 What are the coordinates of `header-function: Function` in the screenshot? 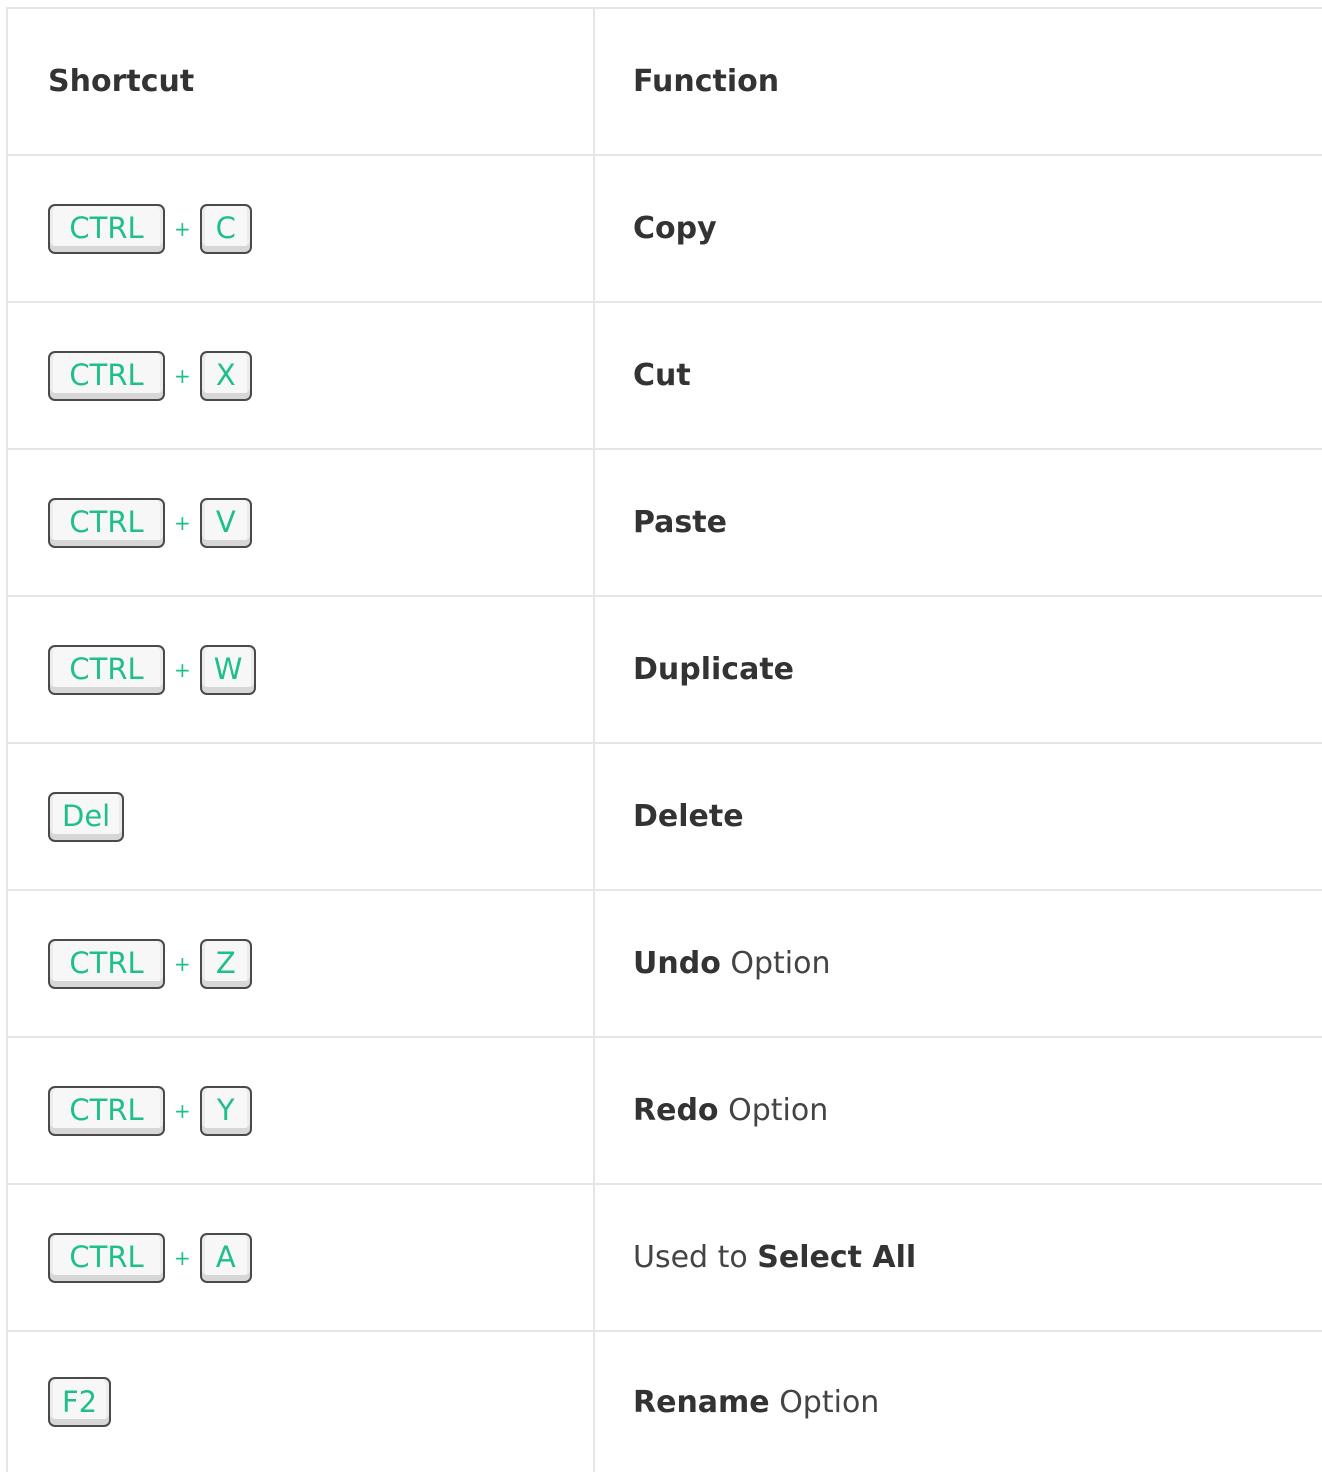 It's located at (706, 81).